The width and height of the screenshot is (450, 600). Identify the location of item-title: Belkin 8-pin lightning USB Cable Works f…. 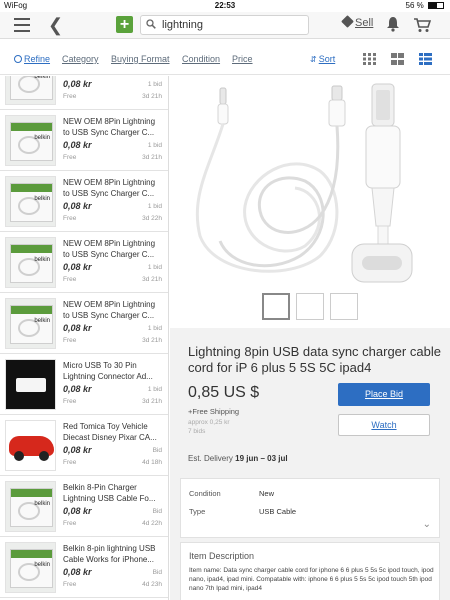
(109, 554).